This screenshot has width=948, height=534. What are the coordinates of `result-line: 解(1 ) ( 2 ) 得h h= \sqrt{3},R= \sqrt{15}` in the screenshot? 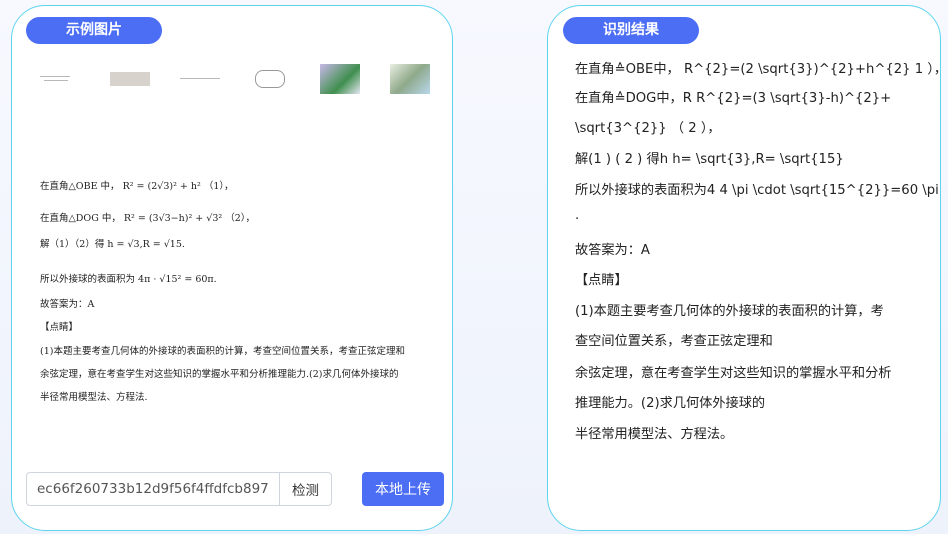 It's located at (709, 159).